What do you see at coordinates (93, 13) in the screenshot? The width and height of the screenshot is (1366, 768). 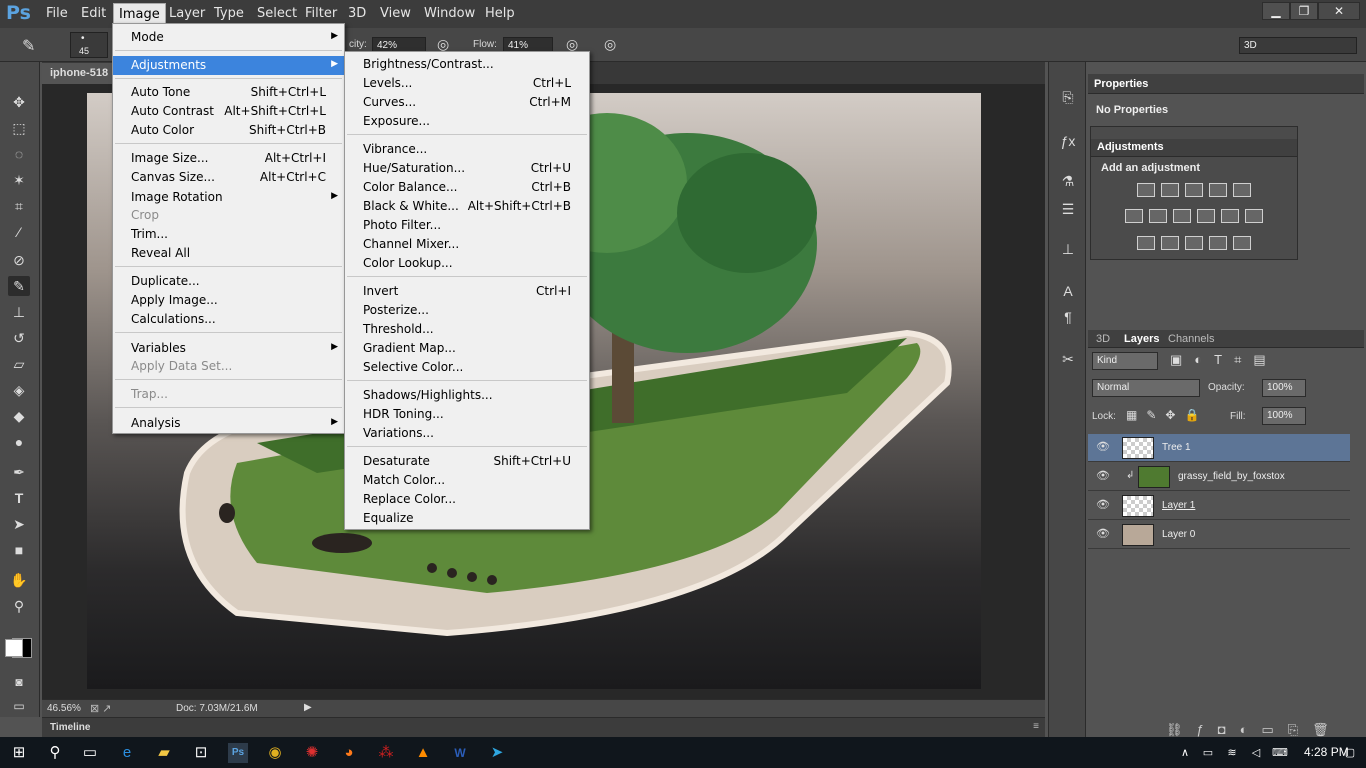 I see `menu-edit: Edit` at bounding box center [93, 13].